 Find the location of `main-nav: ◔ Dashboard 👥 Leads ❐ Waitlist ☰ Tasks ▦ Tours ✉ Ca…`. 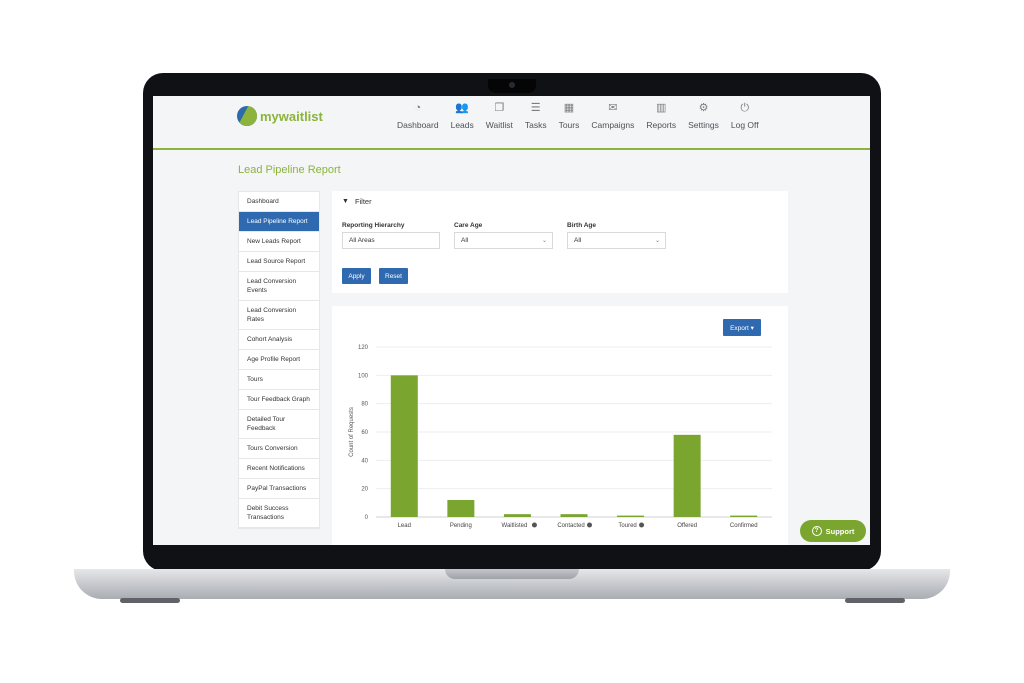

main-nav: ◔ Dashboard 👥 Leads ❐ Waitlist ☰ Tasks ▦ Tours ✉ Ca… is located at coordinates (584, 116).